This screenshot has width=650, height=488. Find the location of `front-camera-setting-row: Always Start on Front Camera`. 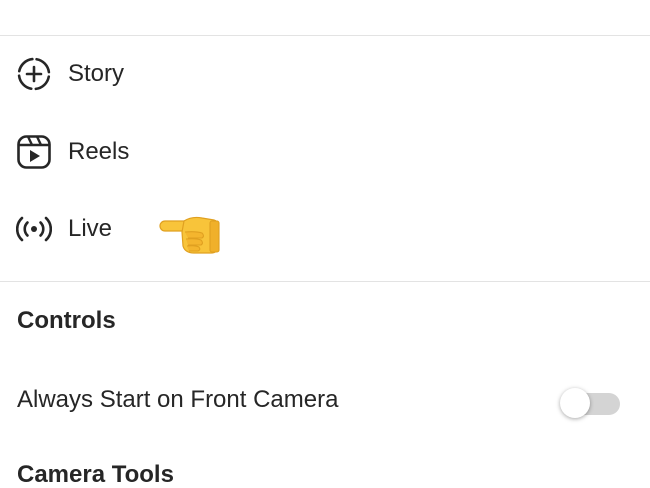

front-camera-setting-row: Always Start on Front Camera is located at coordinates (325, 400).